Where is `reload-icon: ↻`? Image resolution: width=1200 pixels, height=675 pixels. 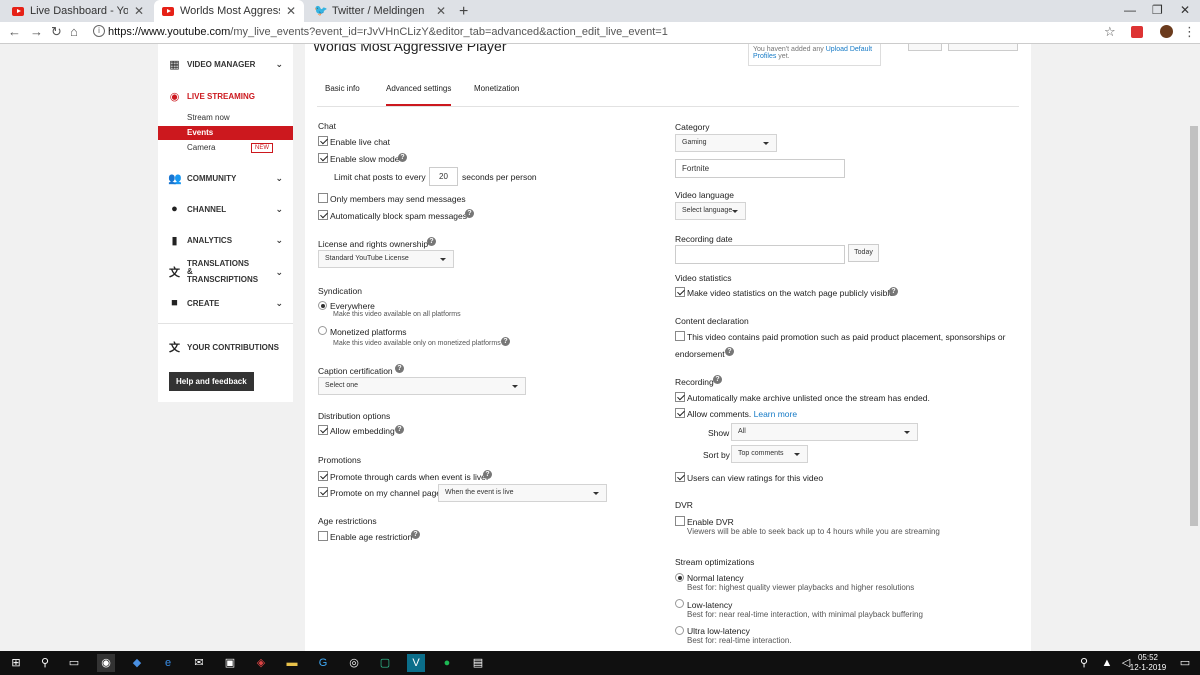
reload-icon: ↻ is located at coordinates (56, 32).